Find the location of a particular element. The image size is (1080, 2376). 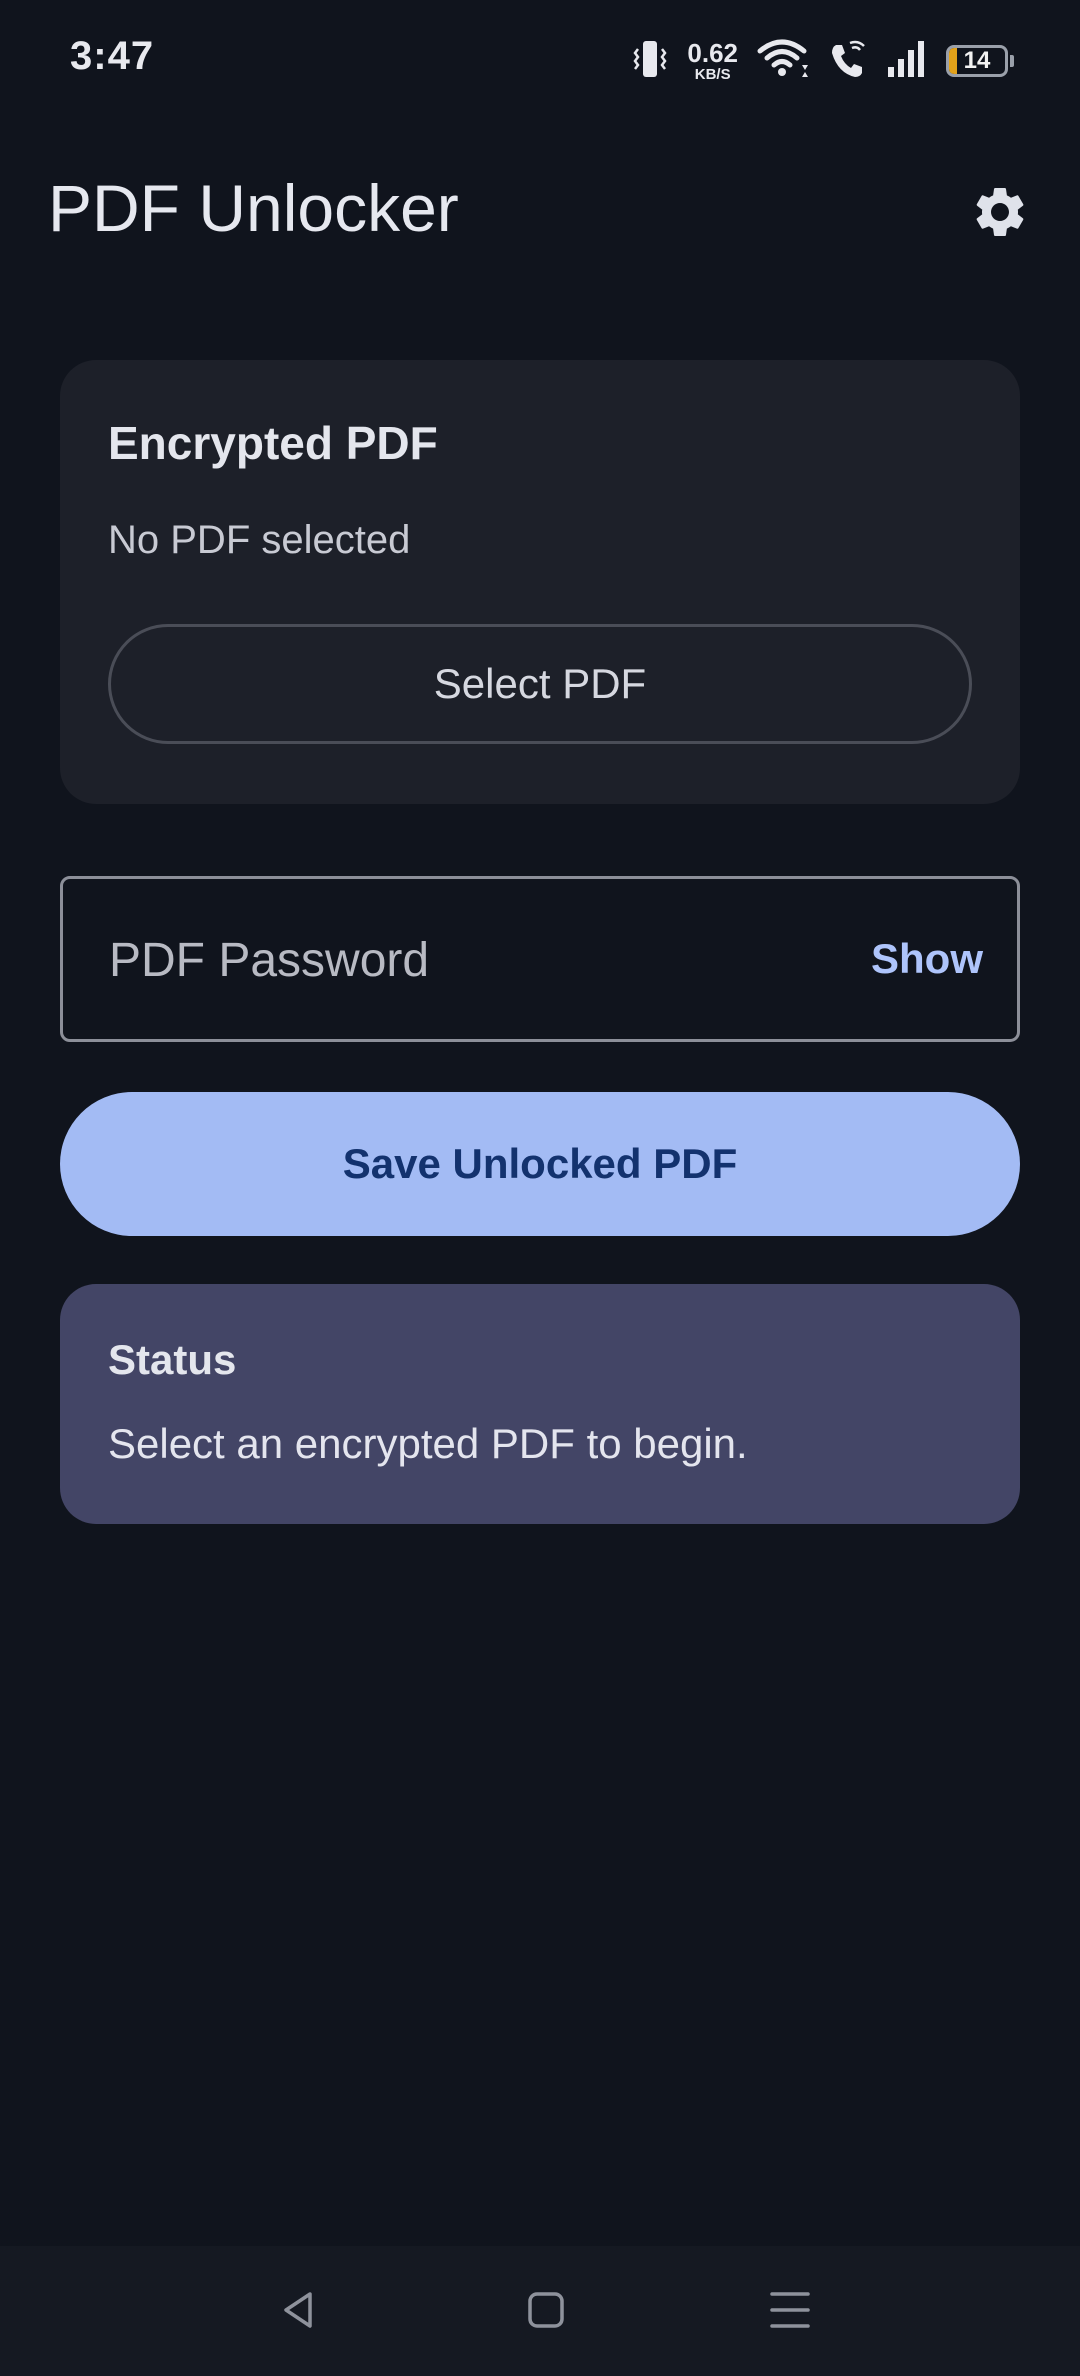

gear-icon is located at coordinates (1000, 214).